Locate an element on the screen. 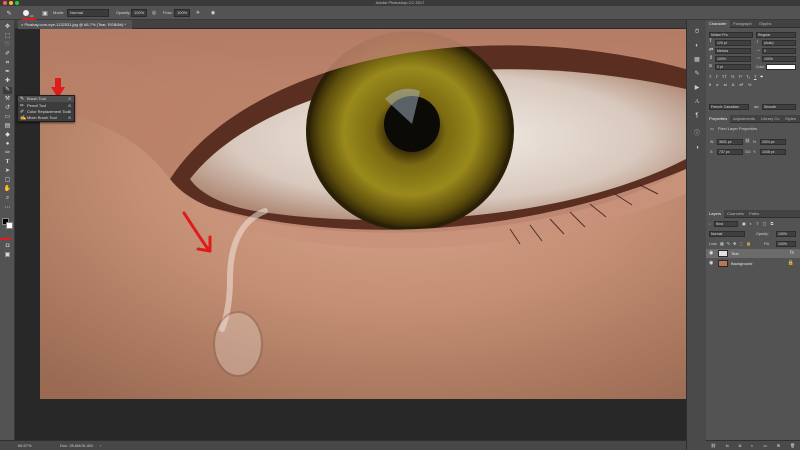 The width and height of the screenshot is (800, 450). type-filter-icon: T is located at coordinates (757, 223).